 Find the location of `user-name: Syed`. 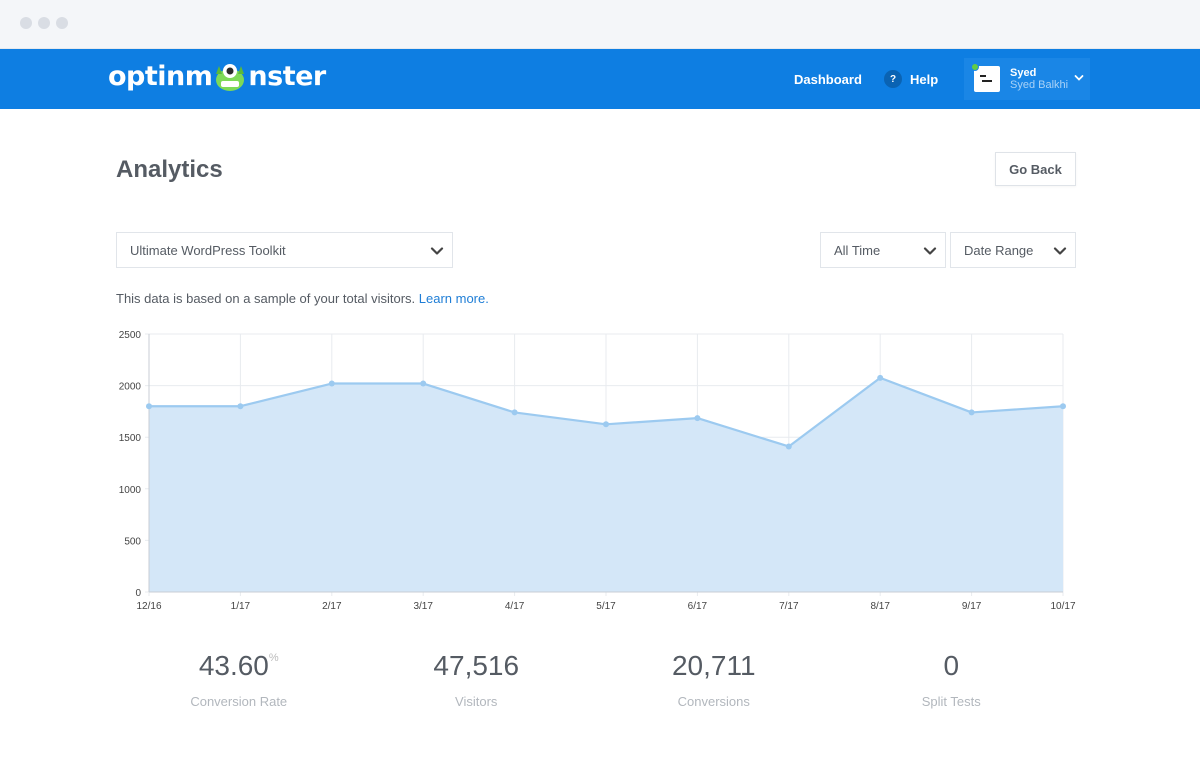

user-name: Syed is located at coordinates (1023, 73).